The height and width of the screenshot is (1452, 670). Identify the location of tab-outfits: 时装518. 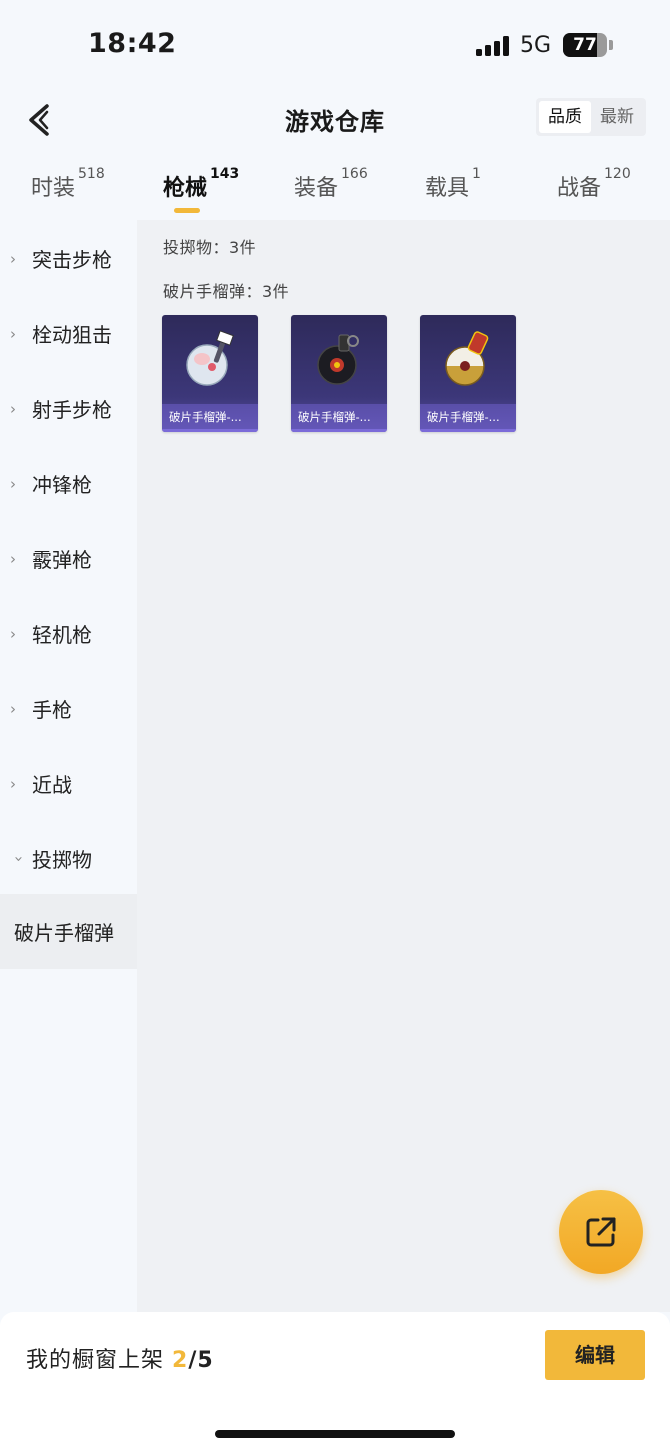
(68, 184).